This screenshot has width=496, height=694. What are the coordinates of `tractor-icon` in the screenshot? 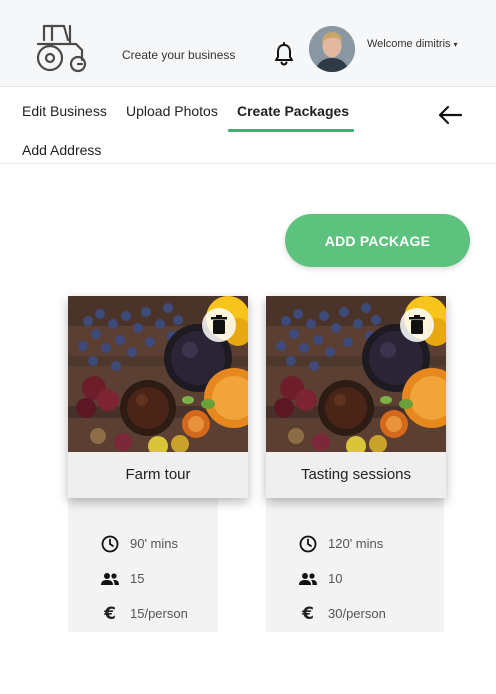 It's located at (61, 47).